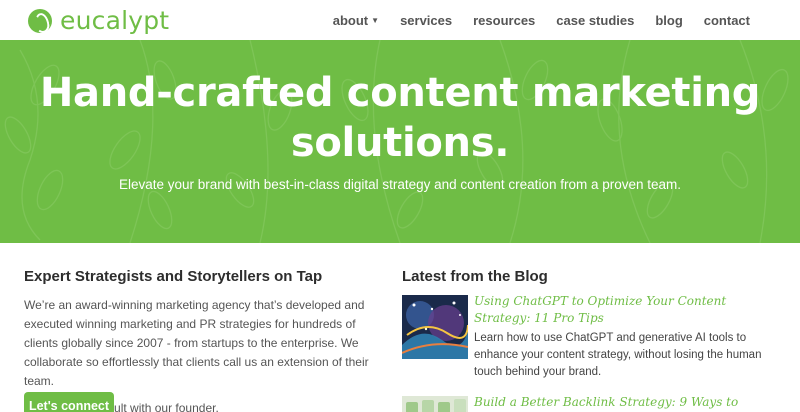 The image size is (800, 412). What do you see at coordinates (115, 20) in the screenshot?
I see `logo-text: eucalypt` at bounding box center [115, 20].